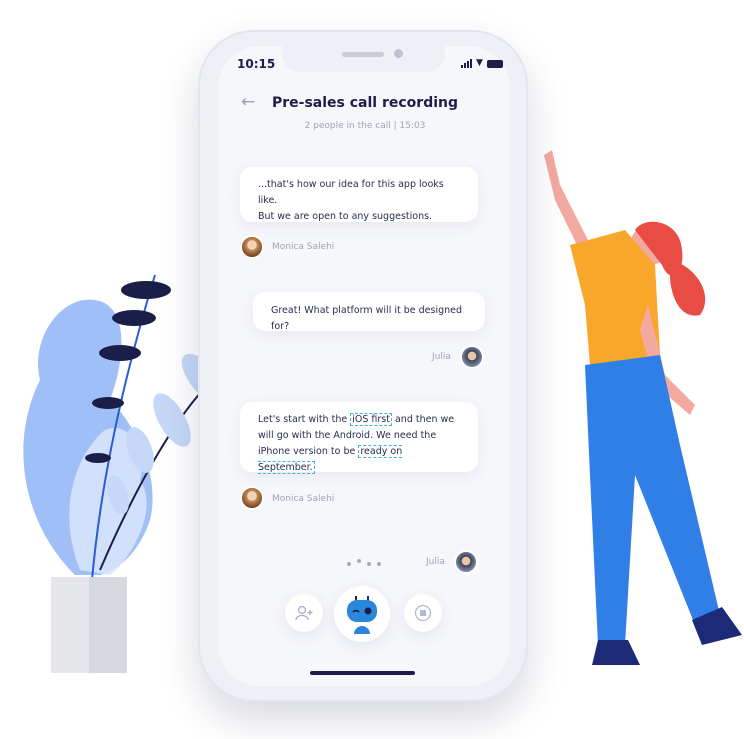 Image resolution: width=744 pixels, height=739 pixels. Describe the element at coordinates (256, 64) in the screenshot. I see `status-time: 10:15` at that location.